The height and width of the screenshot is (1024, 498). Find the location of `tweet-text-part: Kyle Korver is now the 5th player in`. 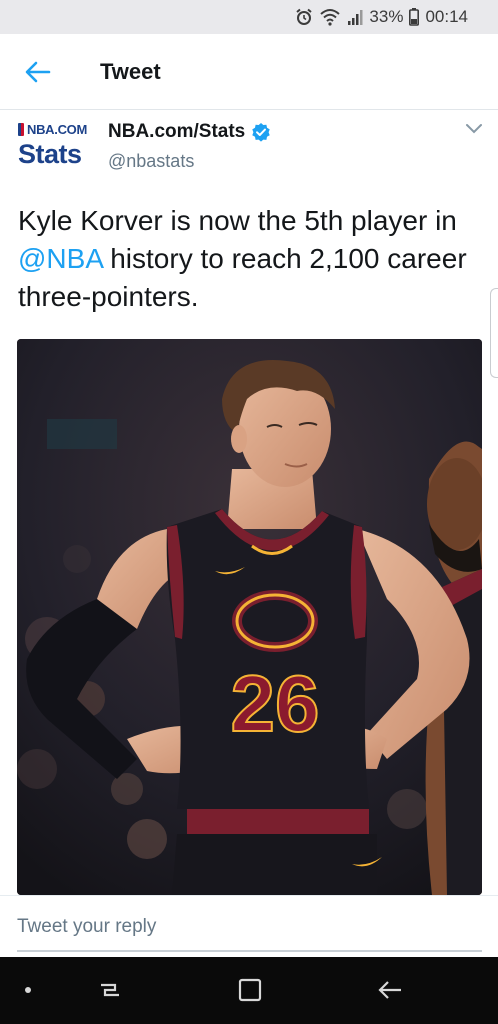

tweet-text-part: Kyle Korver is now the 5th player in is located at coordinates (237, 220).